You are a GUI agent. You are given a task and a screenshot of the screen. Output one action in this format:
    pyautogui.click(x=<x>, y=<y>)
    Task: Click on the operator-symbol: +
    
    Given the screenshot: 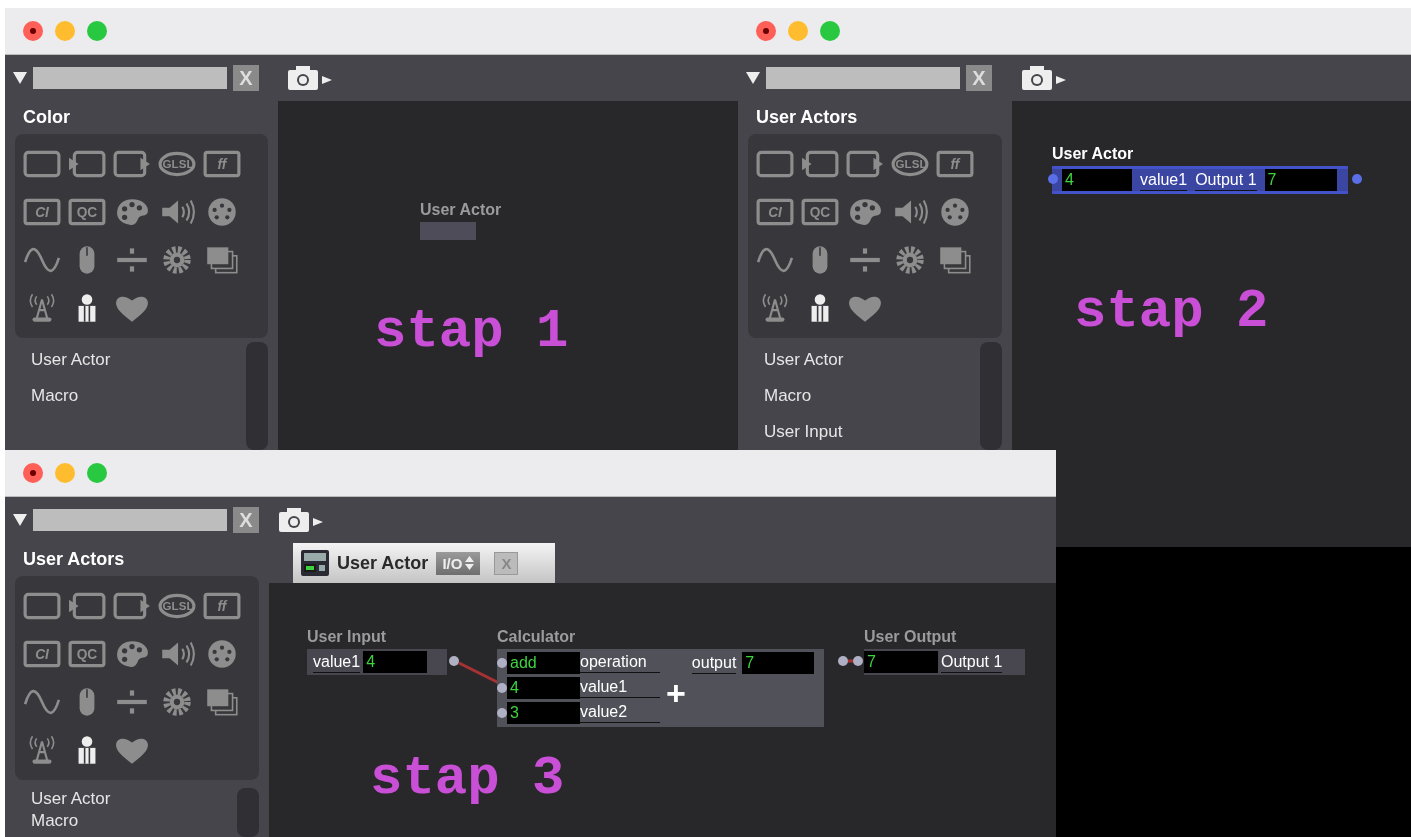 What is the action you would take?
    pyautogui.click(x=676, y=693)
    